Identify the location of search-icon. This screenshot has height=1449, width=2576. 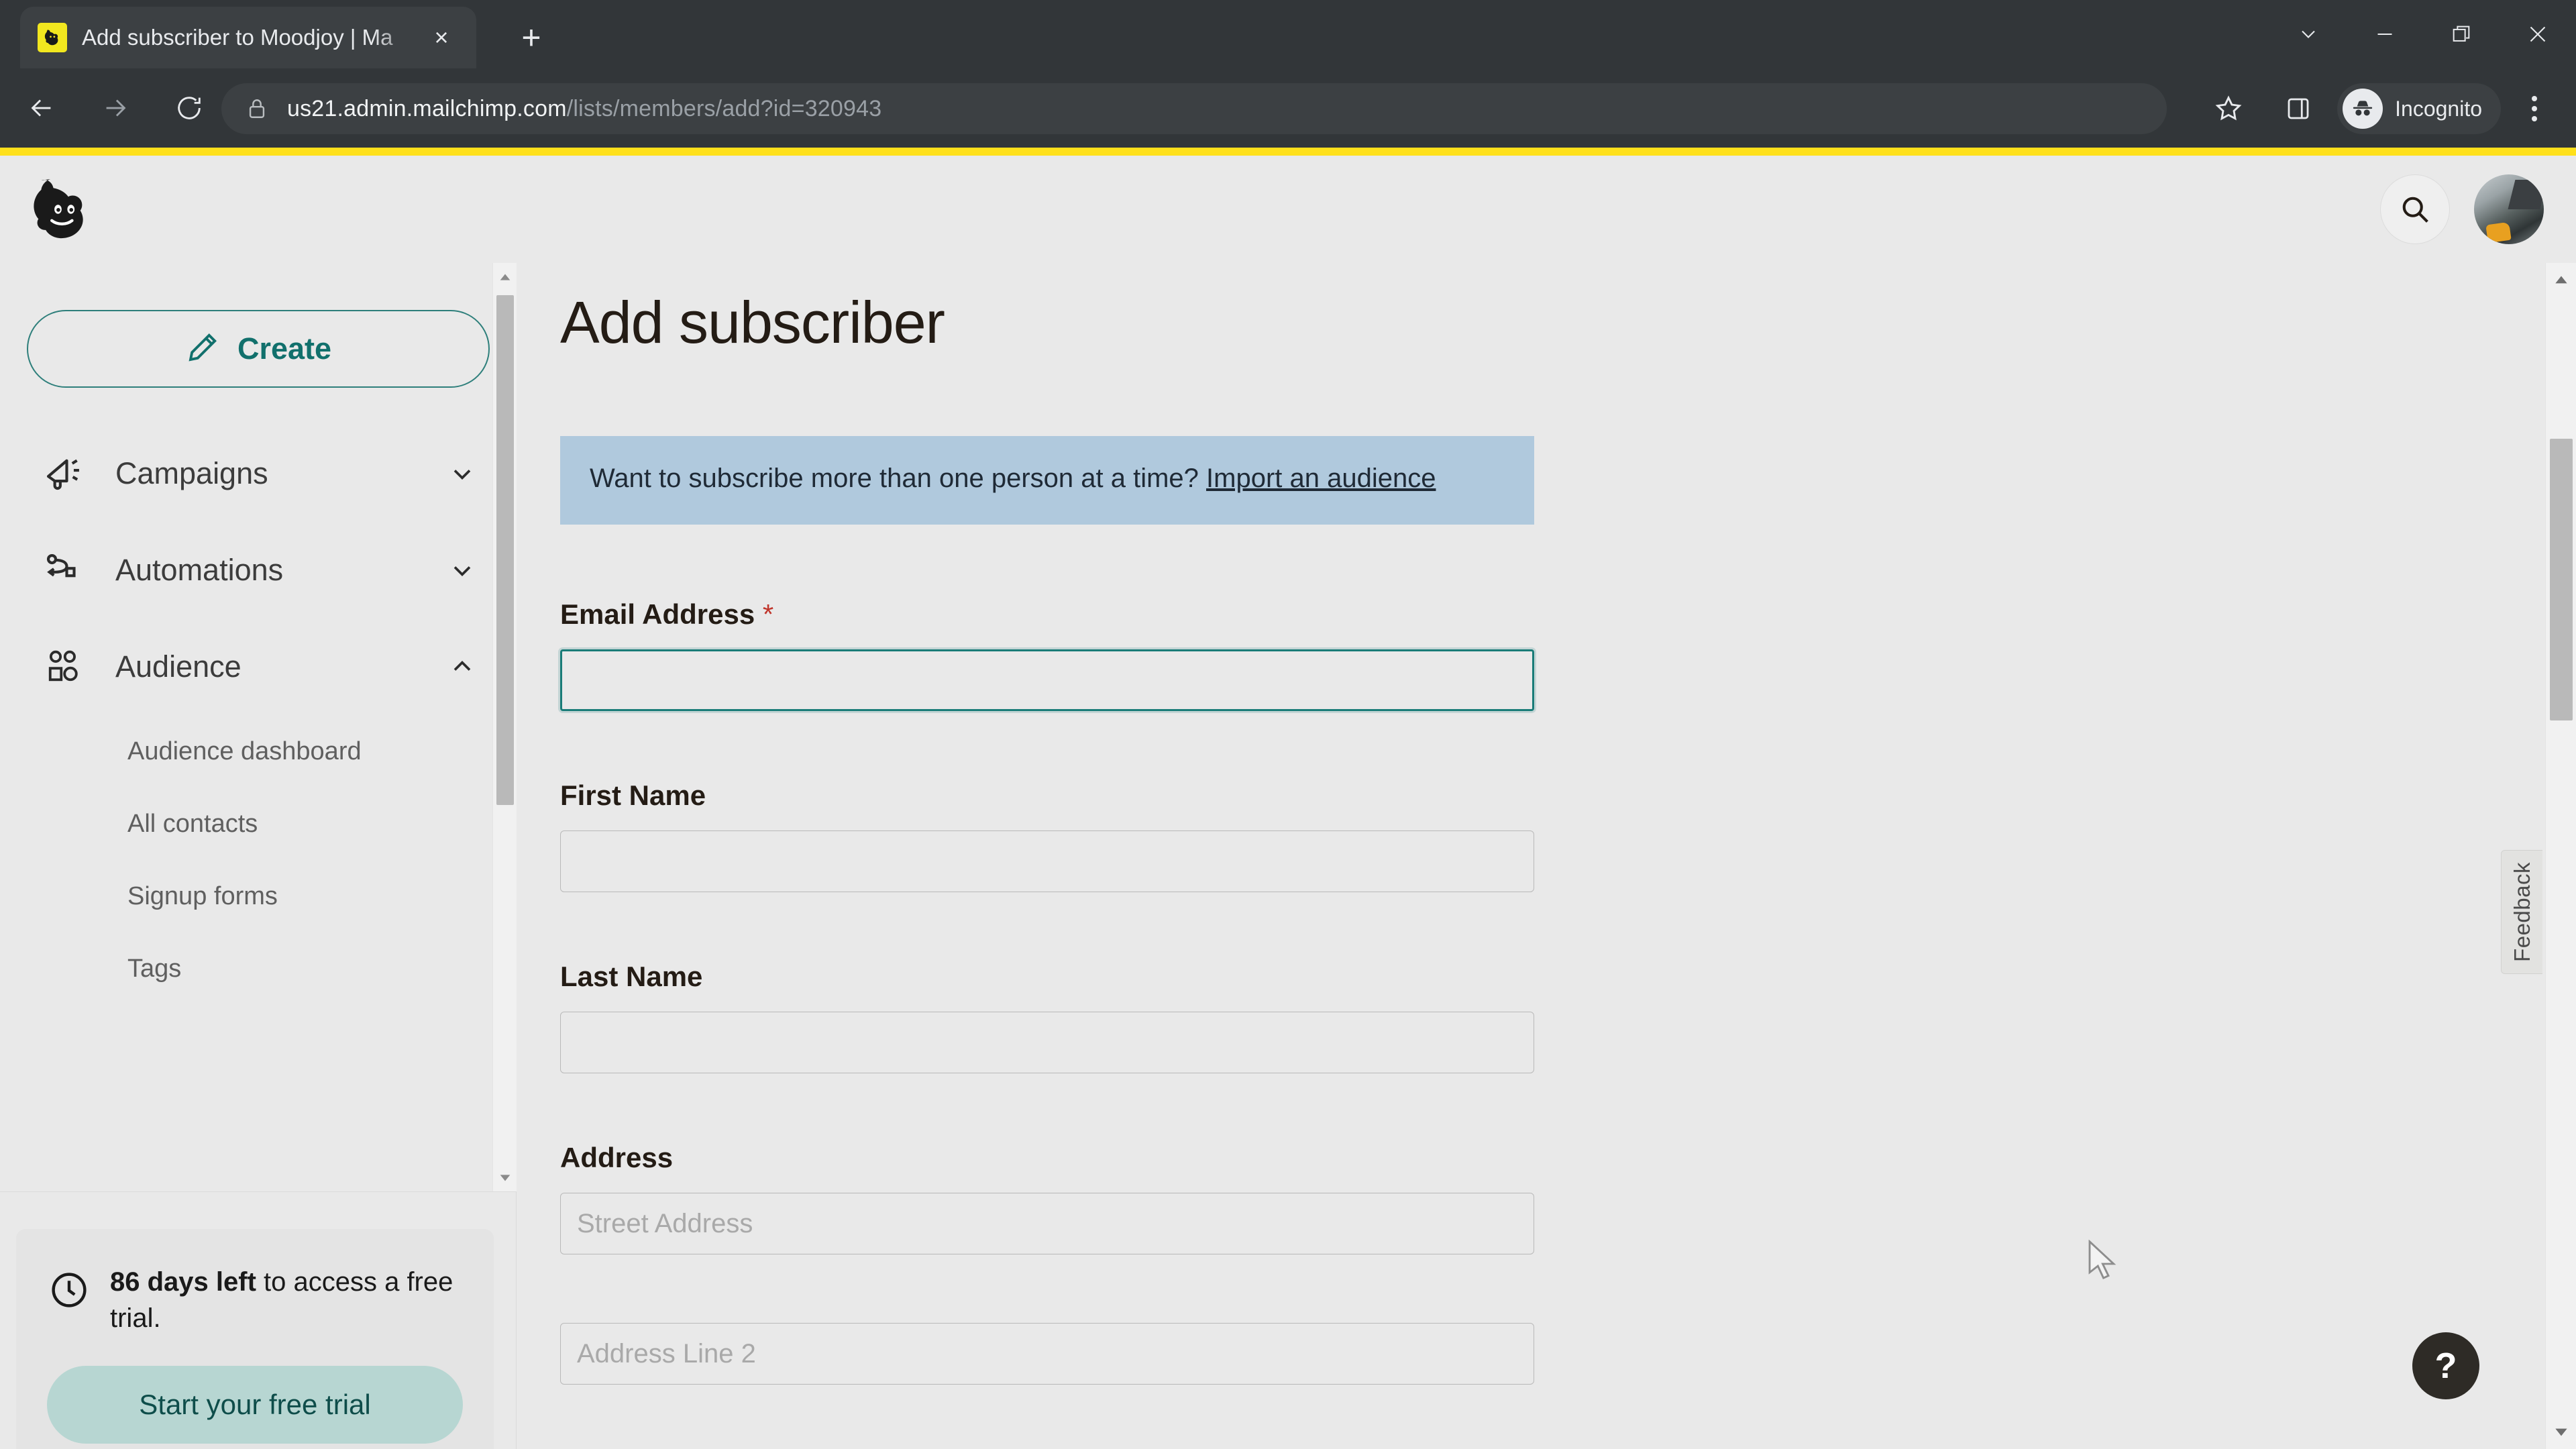
(2415, 209).